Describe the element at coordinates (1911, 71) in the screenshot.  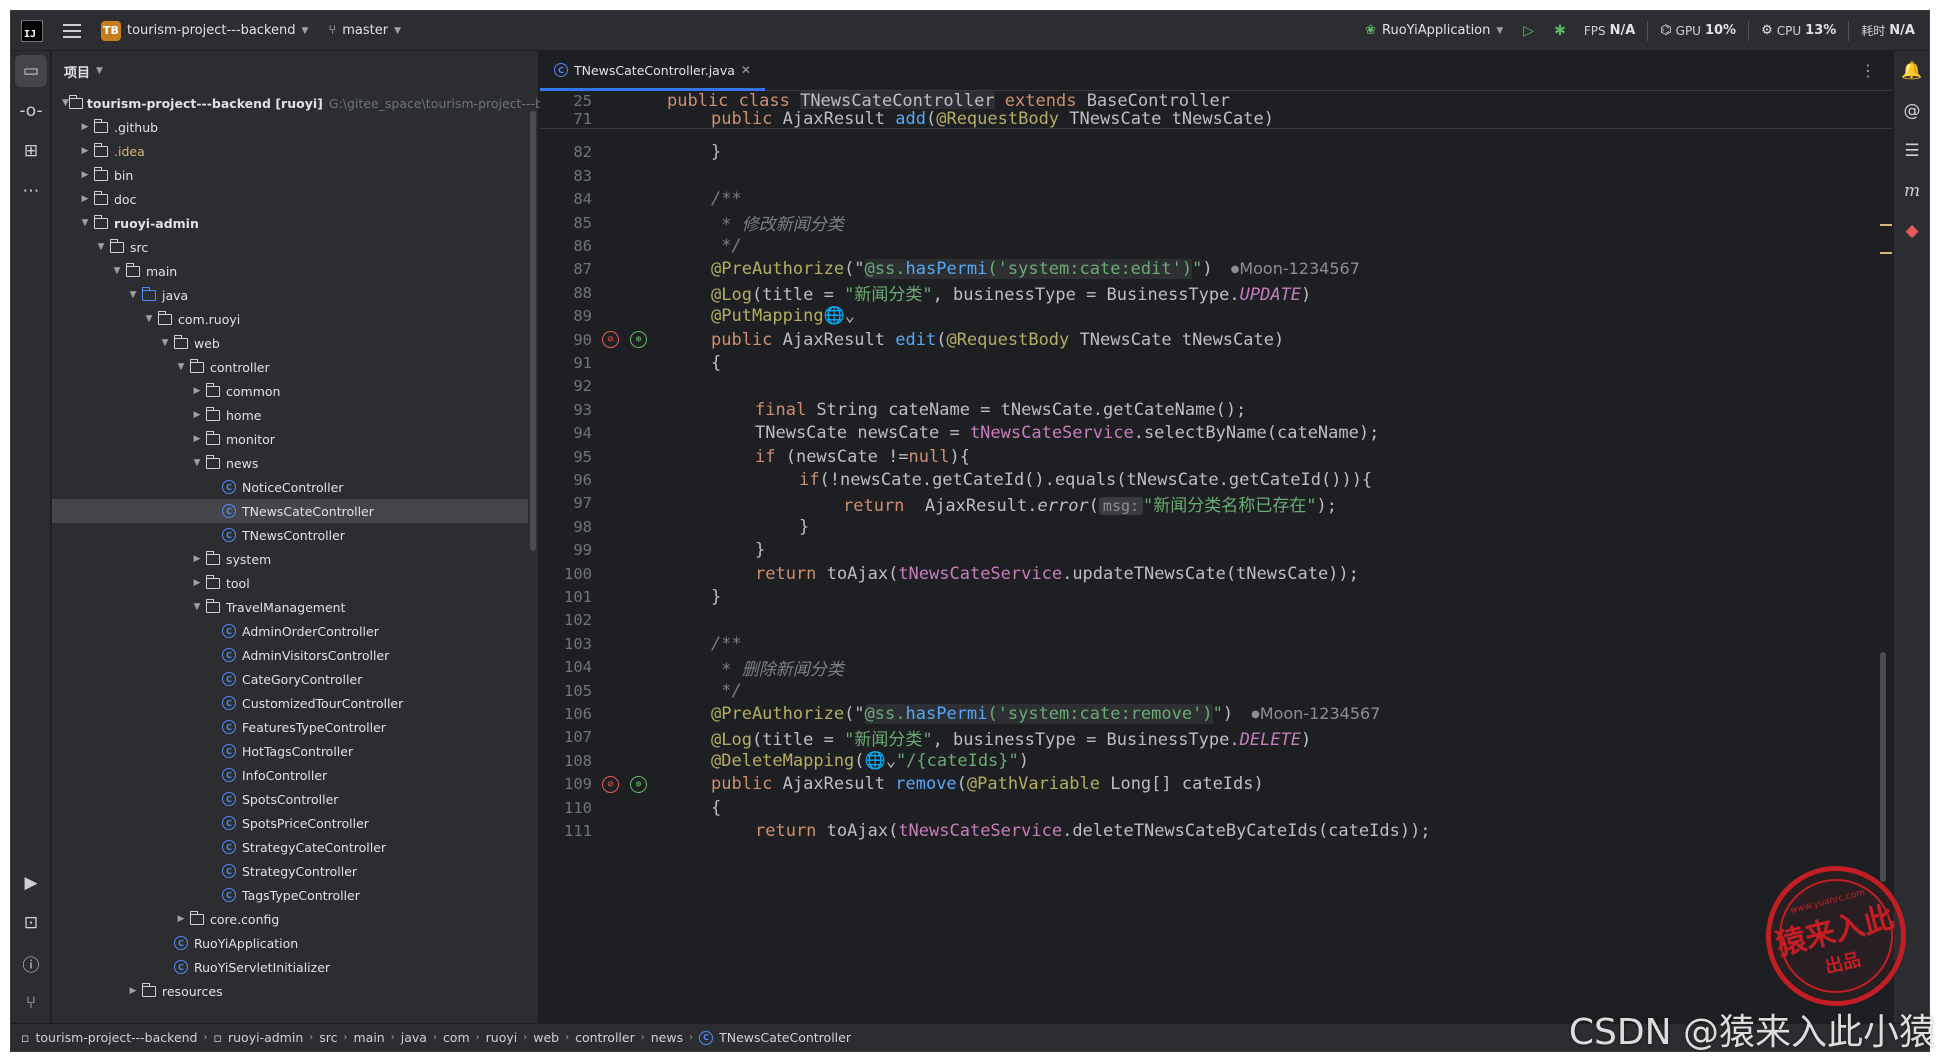
I see `notifications-button: 🔔` at that location.